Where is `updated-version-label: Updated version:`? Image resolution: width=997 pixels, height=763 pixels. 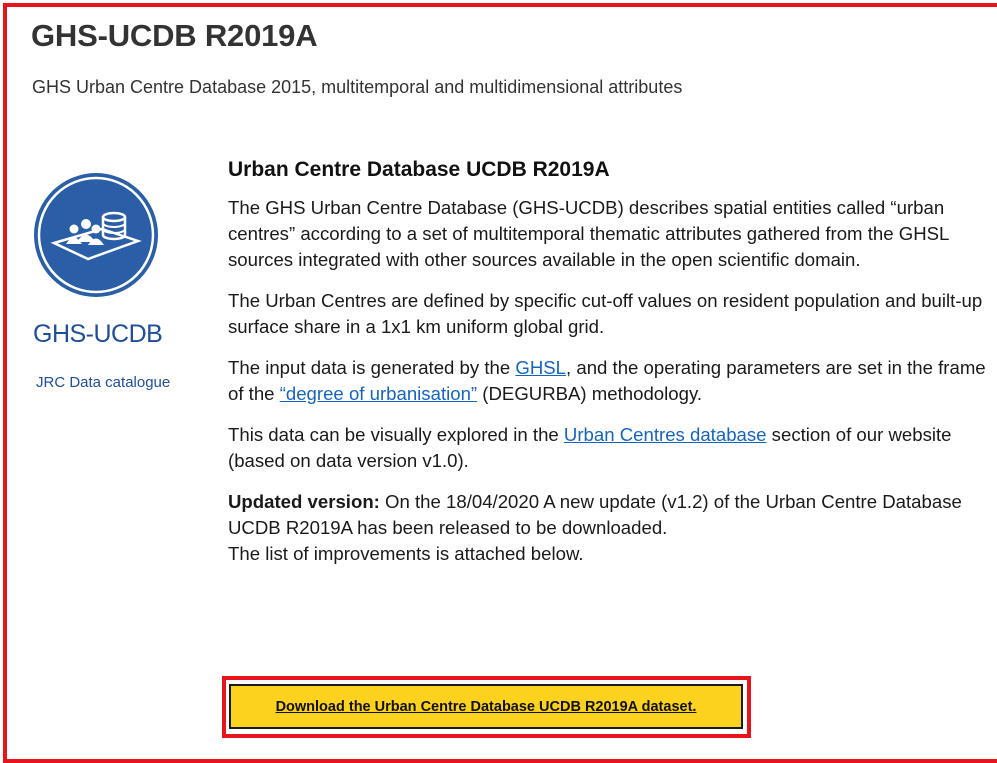
updated-version-label: Updated version: is located at coordinates (304, 501).